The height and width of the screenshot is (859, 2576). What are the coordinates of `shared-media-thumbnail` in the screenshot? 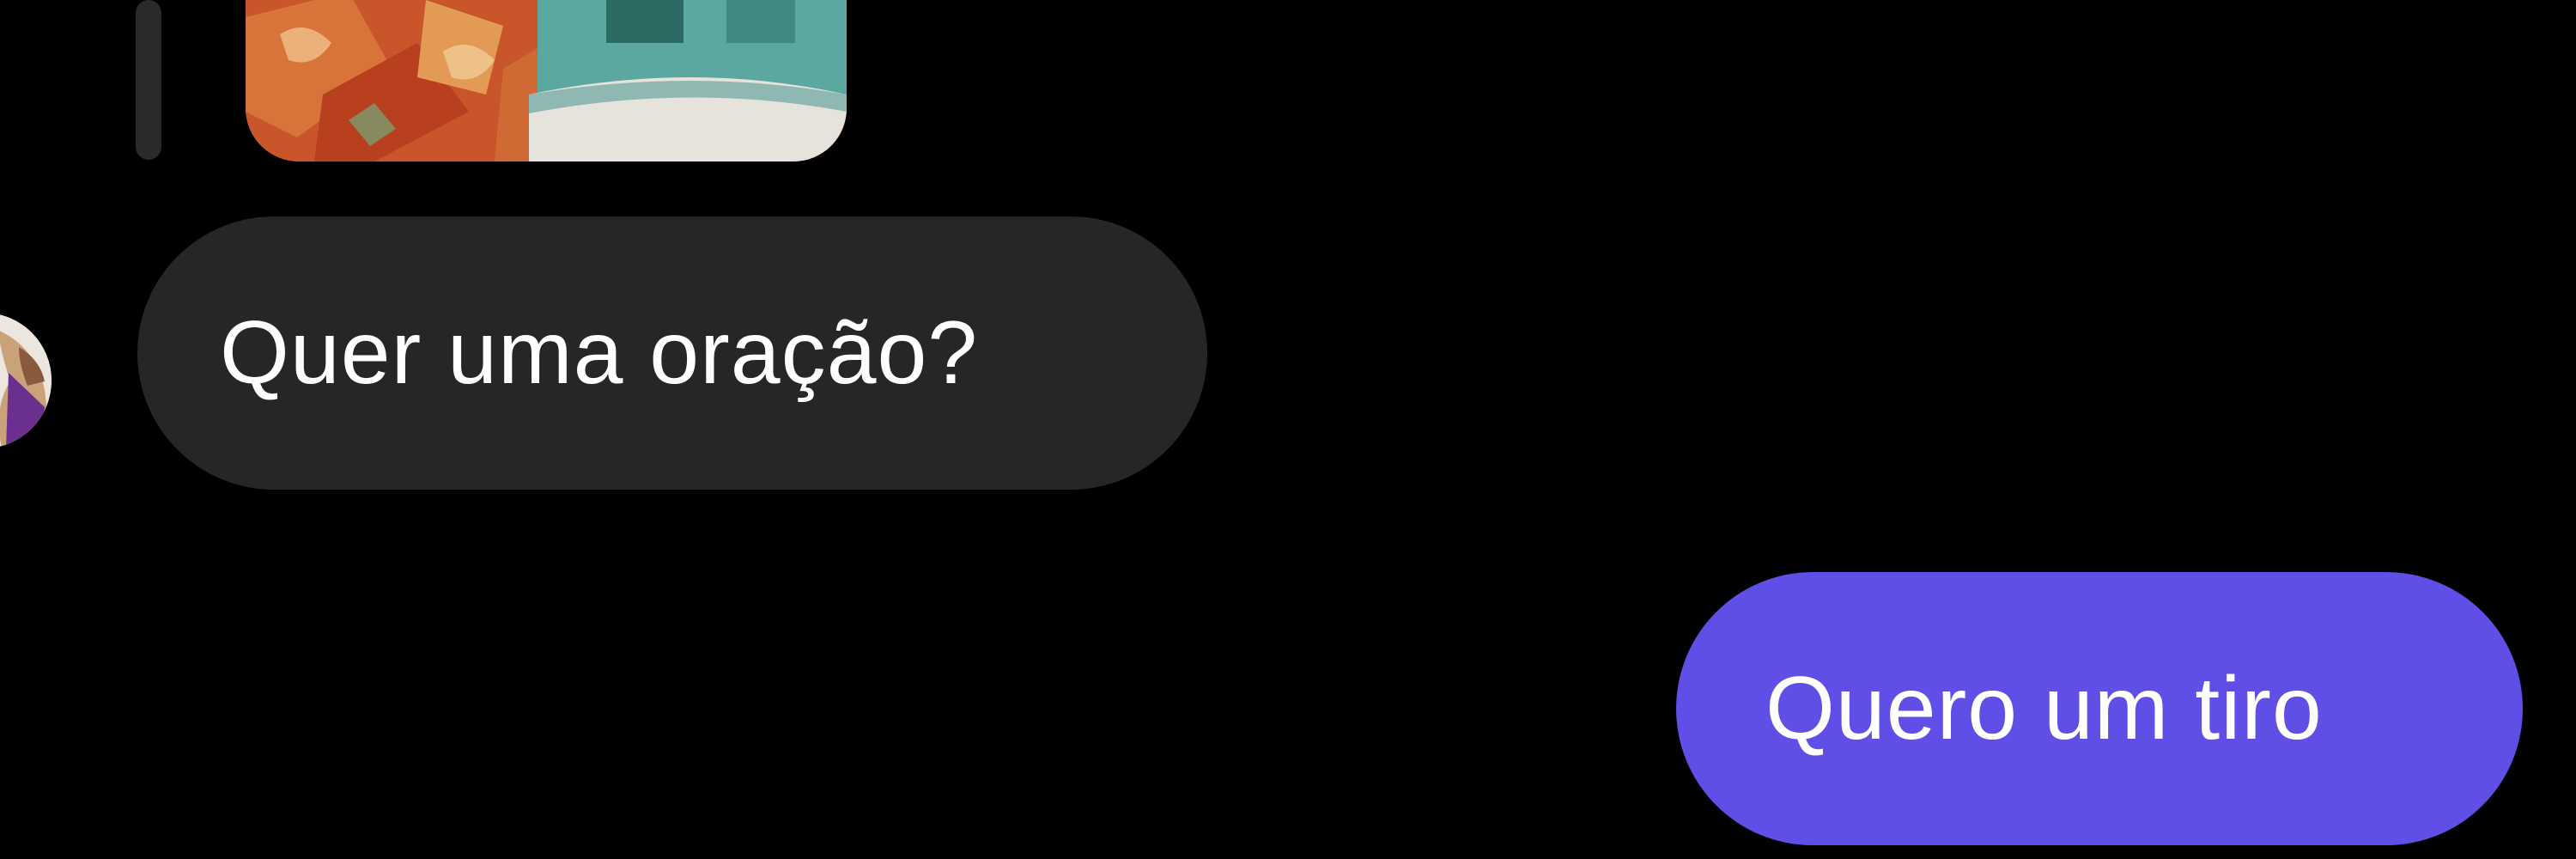 It's located at (546, 80).